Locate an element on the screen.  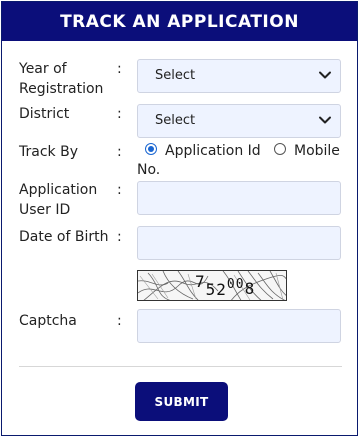
year-label: Year of Registration is located at coordinates (61, 79).